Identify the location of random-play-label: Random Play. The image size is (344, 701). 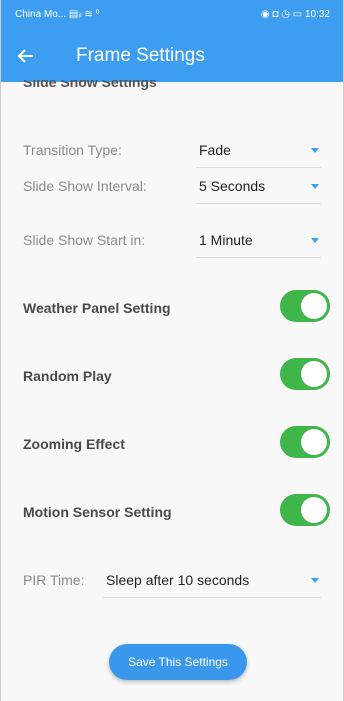
(67, 376).